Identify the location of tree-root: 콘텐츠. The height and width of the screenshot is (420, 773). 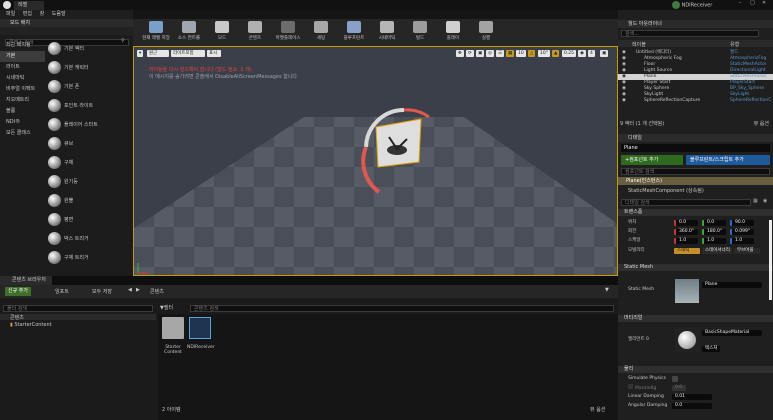
(12, 318).